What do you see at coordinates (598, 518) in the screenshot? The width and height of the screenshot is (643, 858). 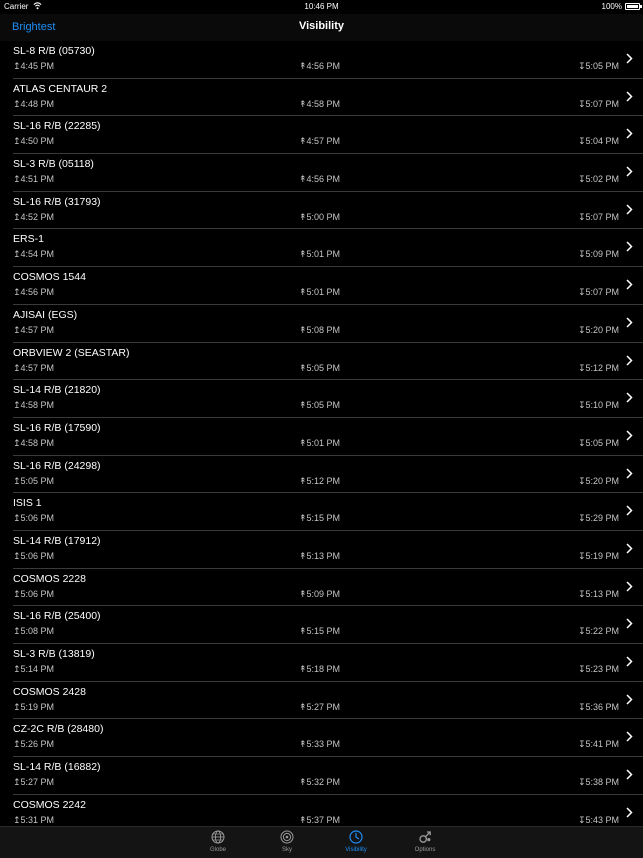 I see `set-time: ↧5:29 PM` at bounding box center [598, 518].